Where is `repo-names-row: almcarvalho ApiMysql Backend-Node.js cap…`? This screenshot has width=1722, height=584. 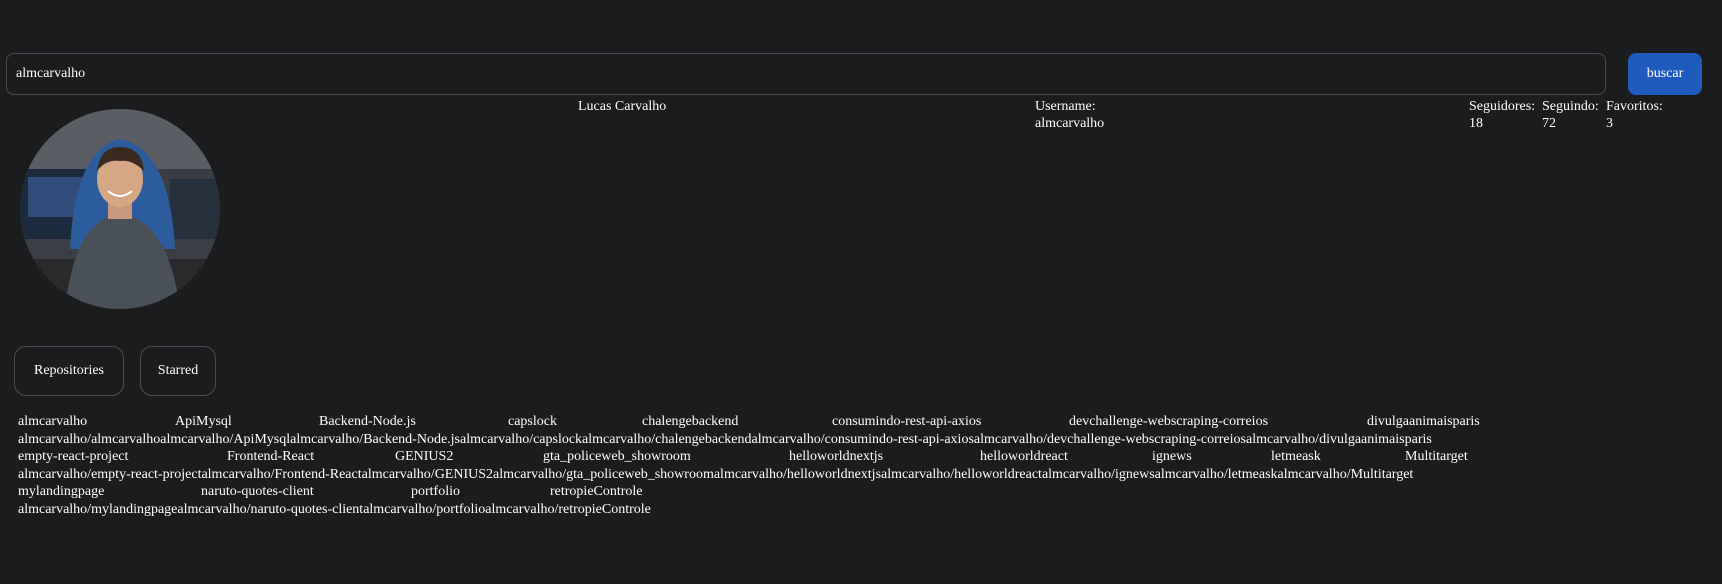
repo-names-row: almcarvalho ApiMysql Backend-Node.js cap… is located at coordinates (818, 421).